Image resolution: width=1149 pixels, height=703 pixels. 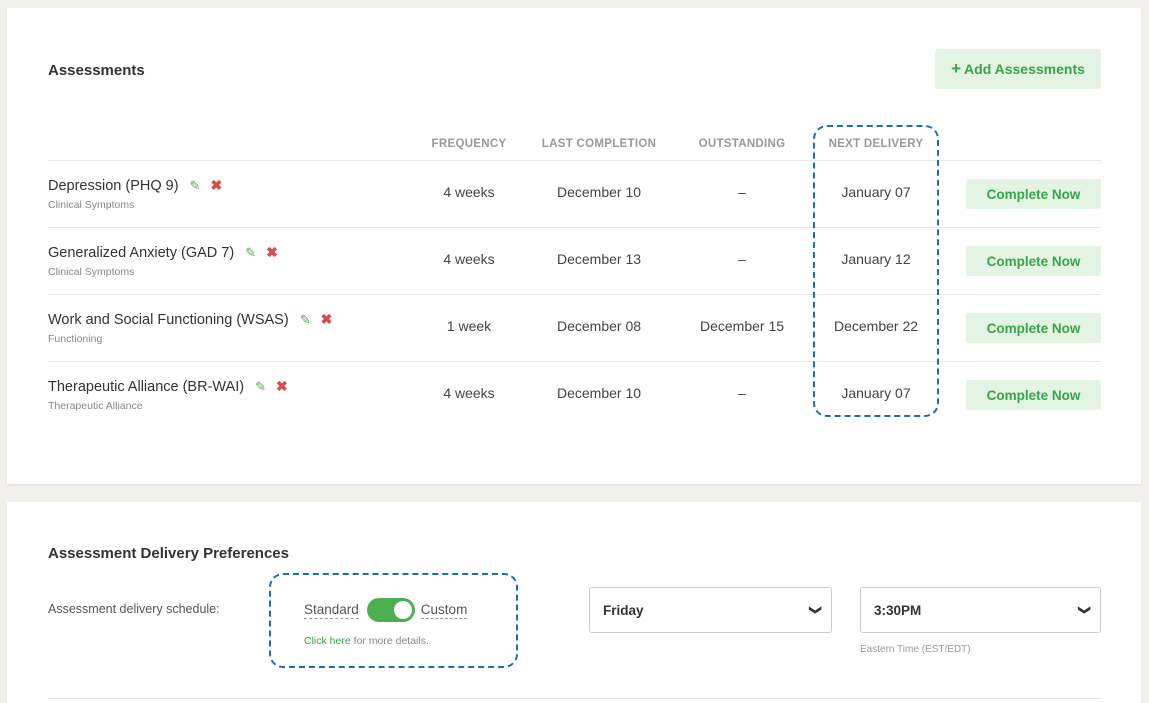 I want to click on plus-icon: +, so click(x=956, y=68).